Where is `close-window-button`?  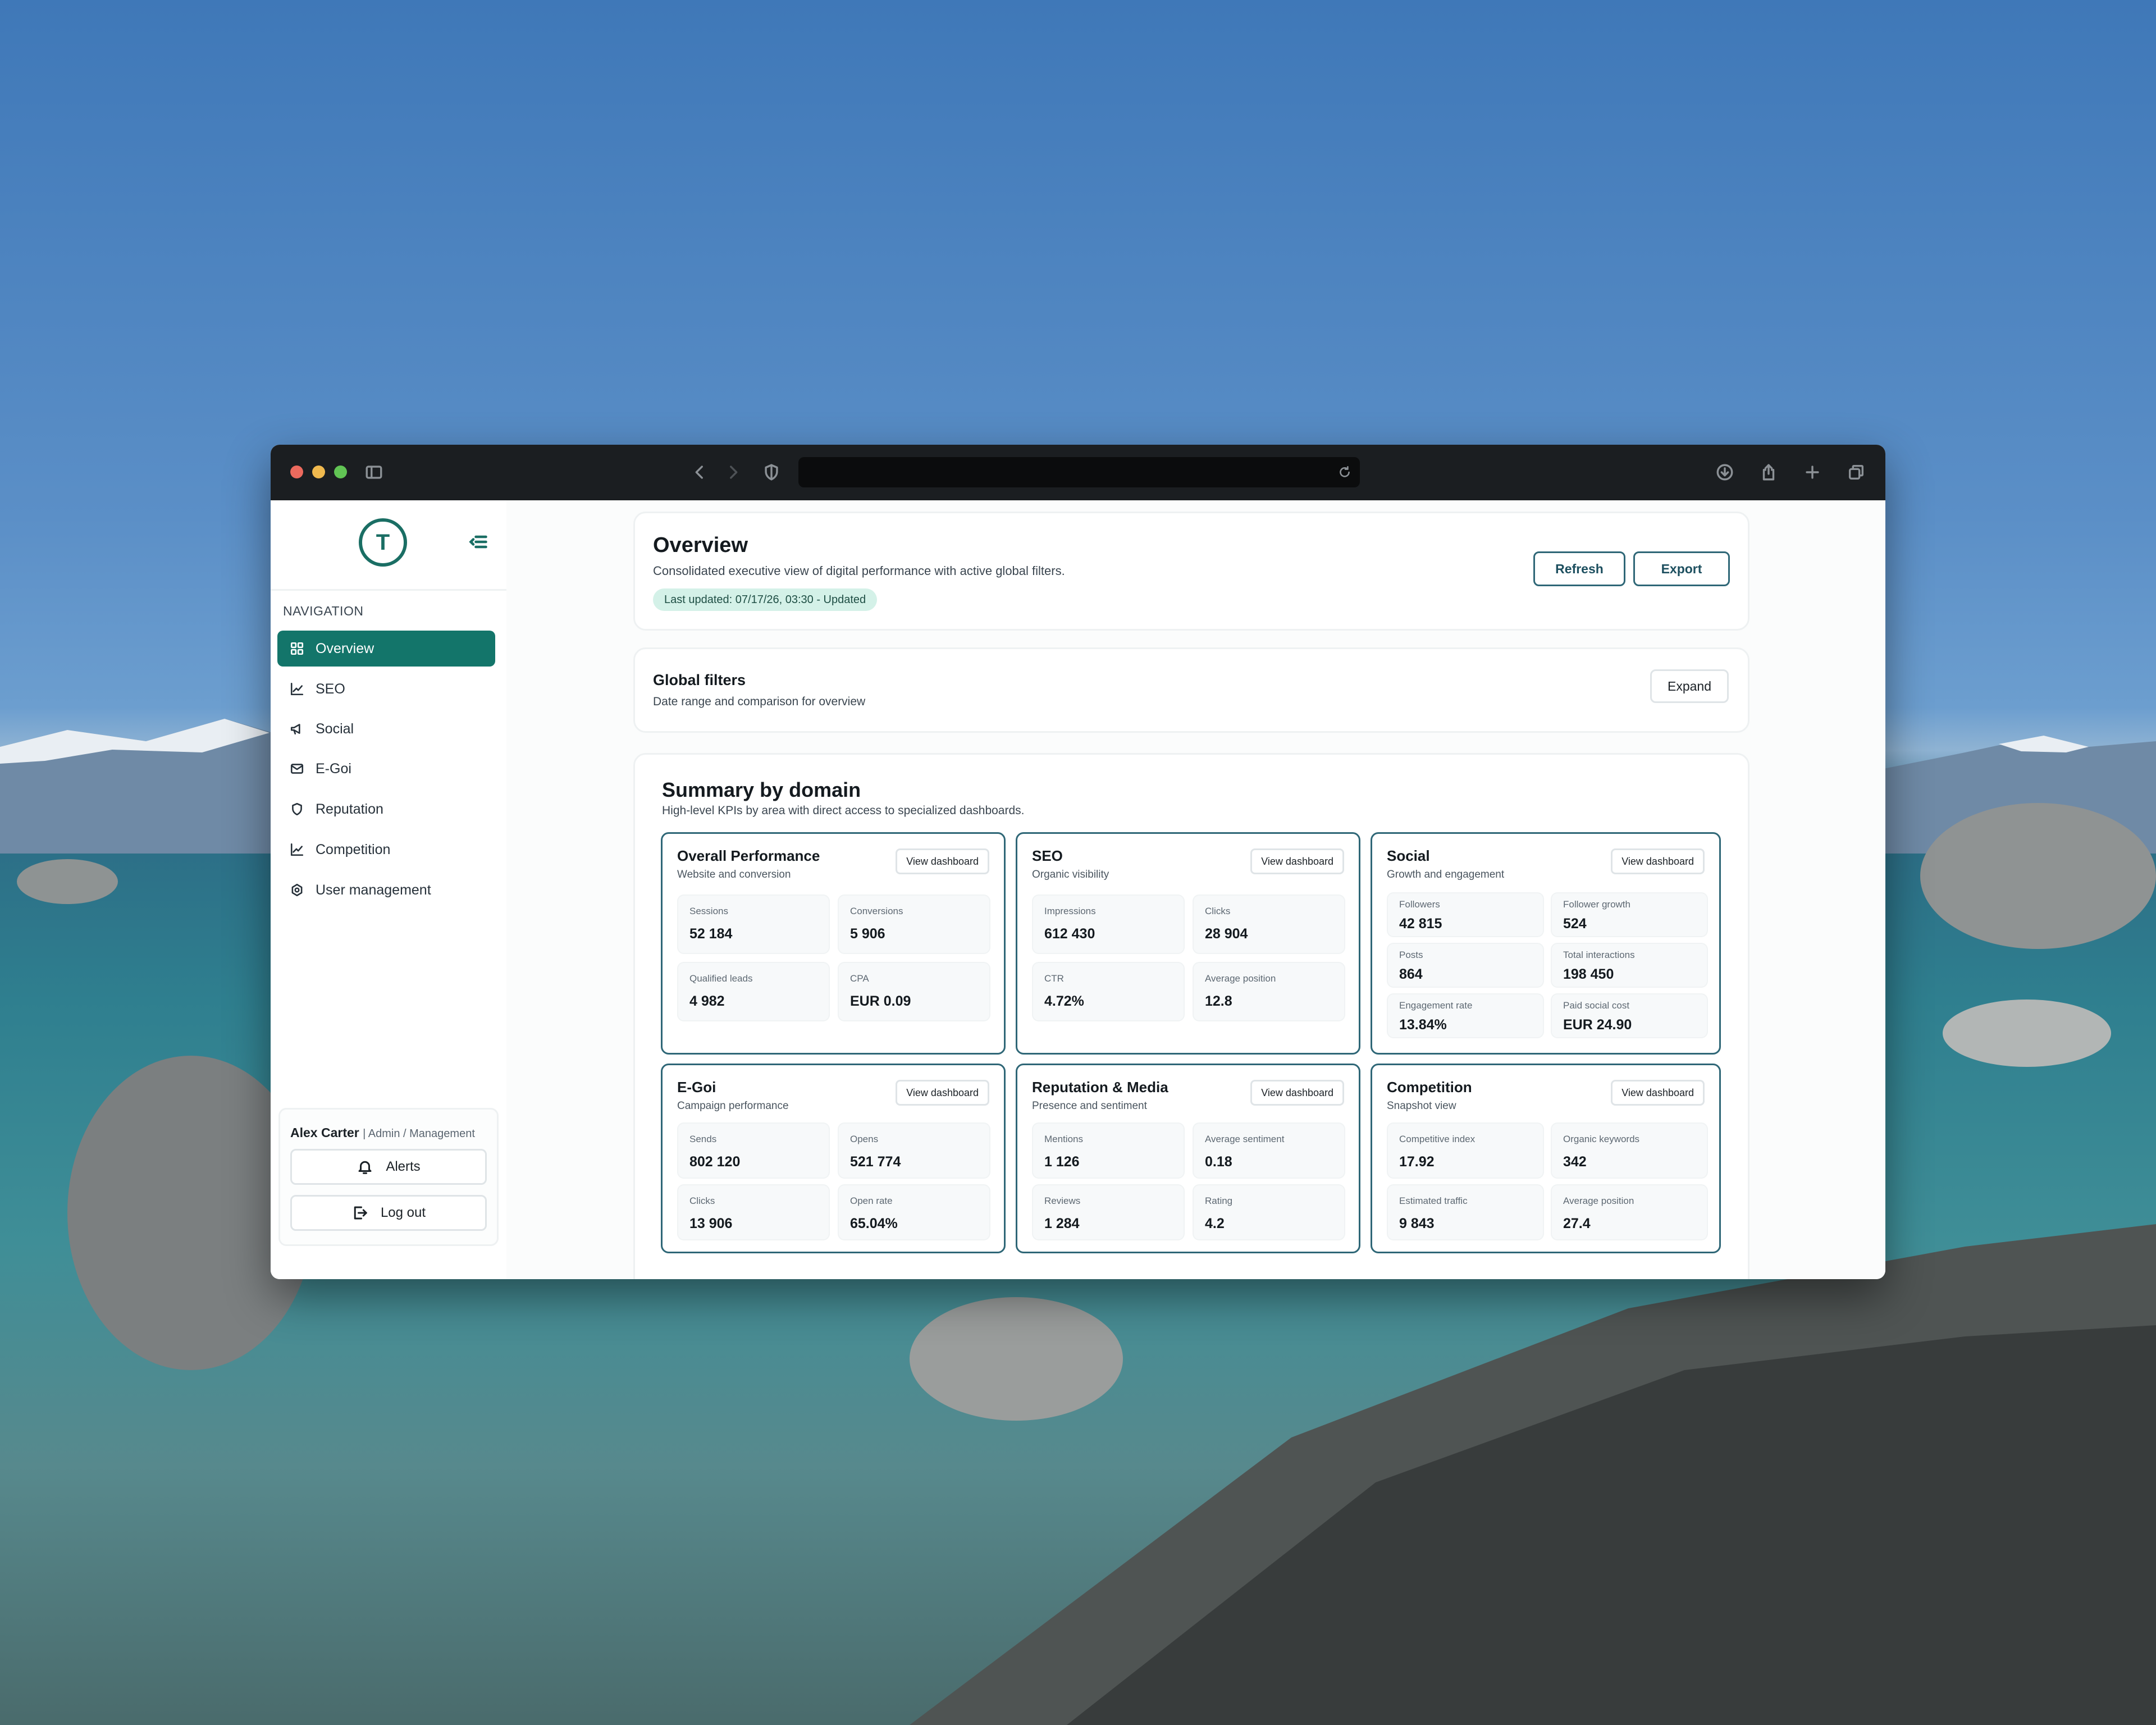
close-window-button is located at coordinates (296, 472).